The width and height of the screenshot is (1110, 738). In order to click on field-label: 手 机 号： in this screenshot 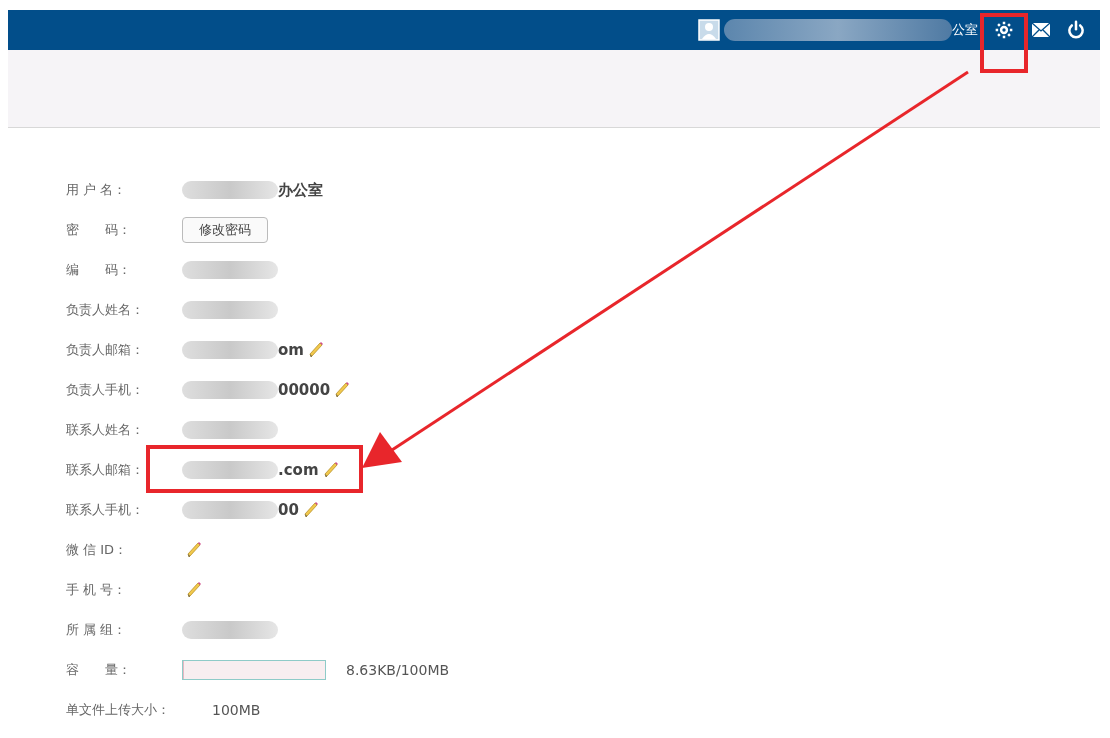, I will do `click(97, 590)`.